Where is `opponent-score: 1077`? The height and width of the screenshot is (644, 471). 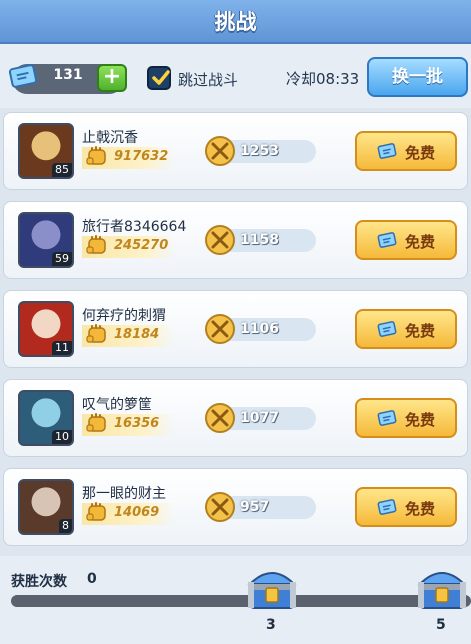
opponent-score: 1077 is located at coordinates (259, 418).